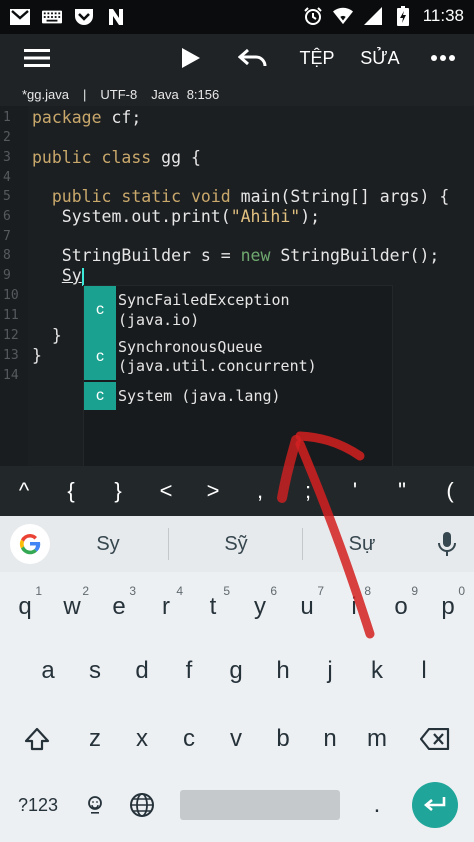  I want to click on key-p: p0, so click(448, 607).